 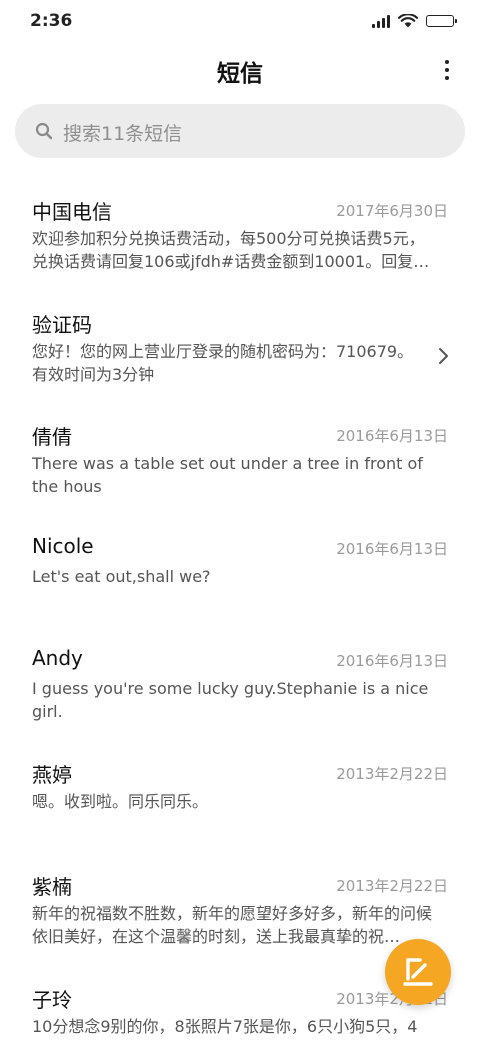 I want to click on message-sender: 验证码, so click(x=62, y=324).